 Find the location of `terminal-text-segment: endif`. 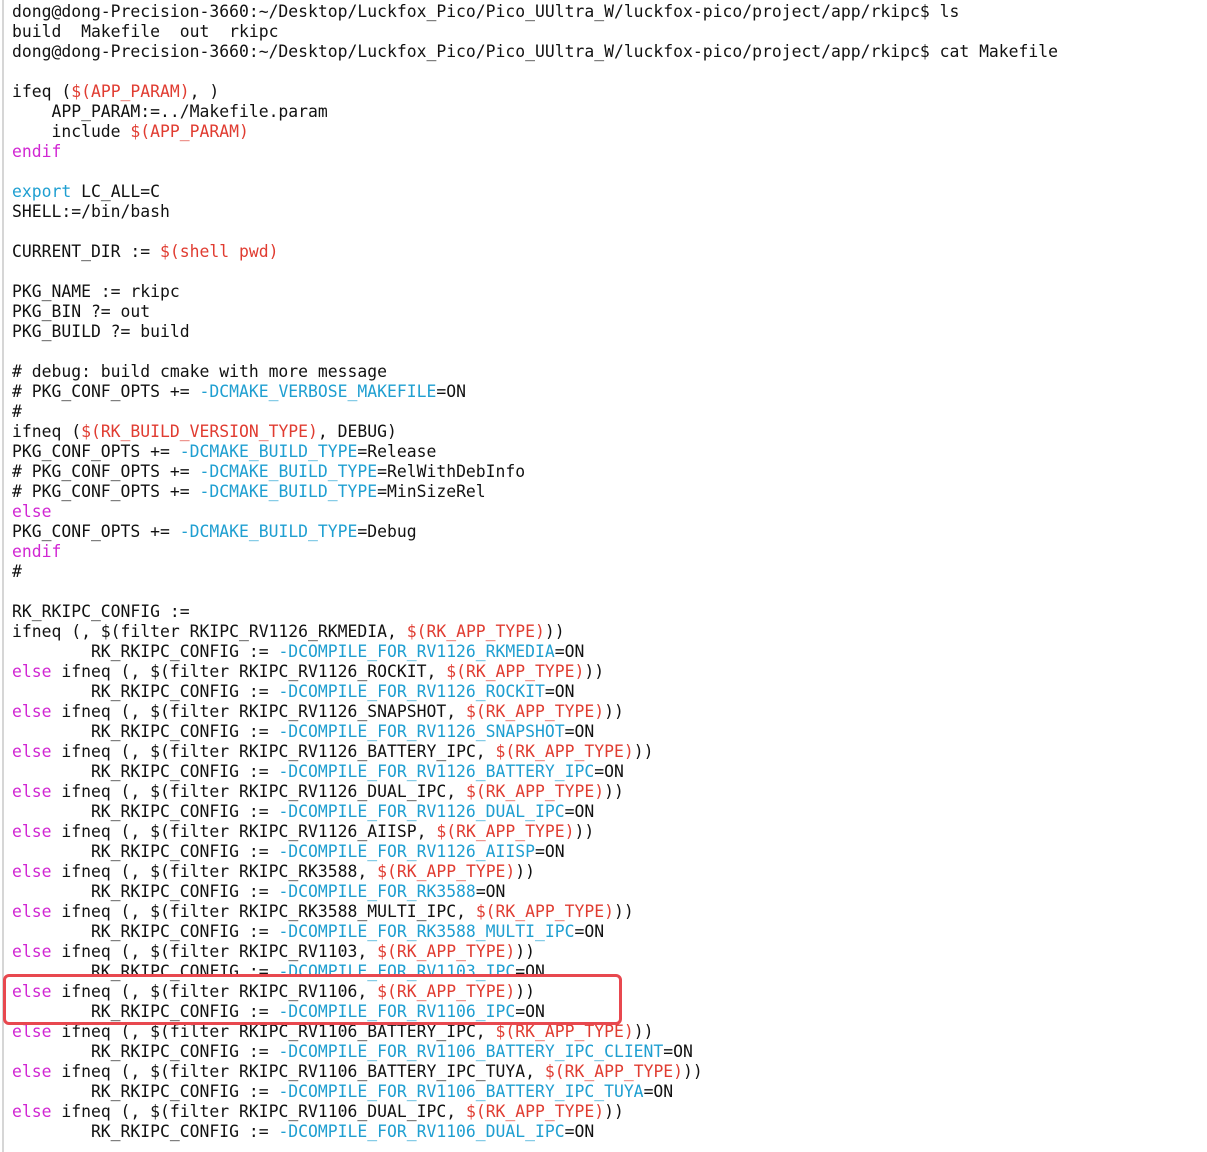

terminal-text-segment: endif is located at coordinates (37, 151).